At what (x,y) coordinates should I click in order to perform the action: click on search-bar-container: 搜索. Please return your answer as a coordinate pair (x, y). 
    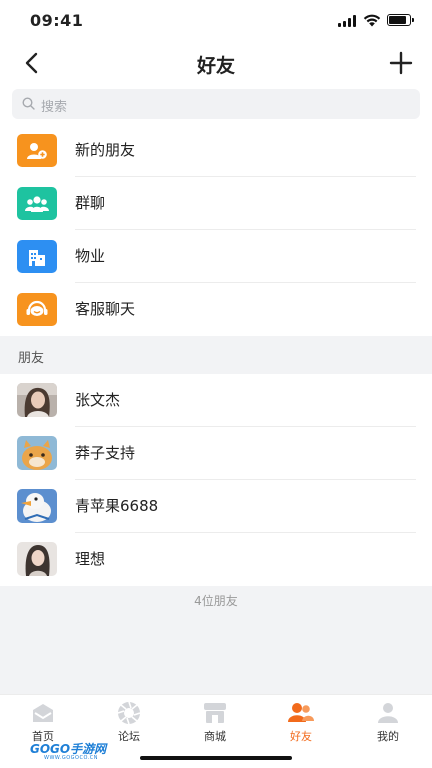
    Looking at the image, I should click on (216, 104).